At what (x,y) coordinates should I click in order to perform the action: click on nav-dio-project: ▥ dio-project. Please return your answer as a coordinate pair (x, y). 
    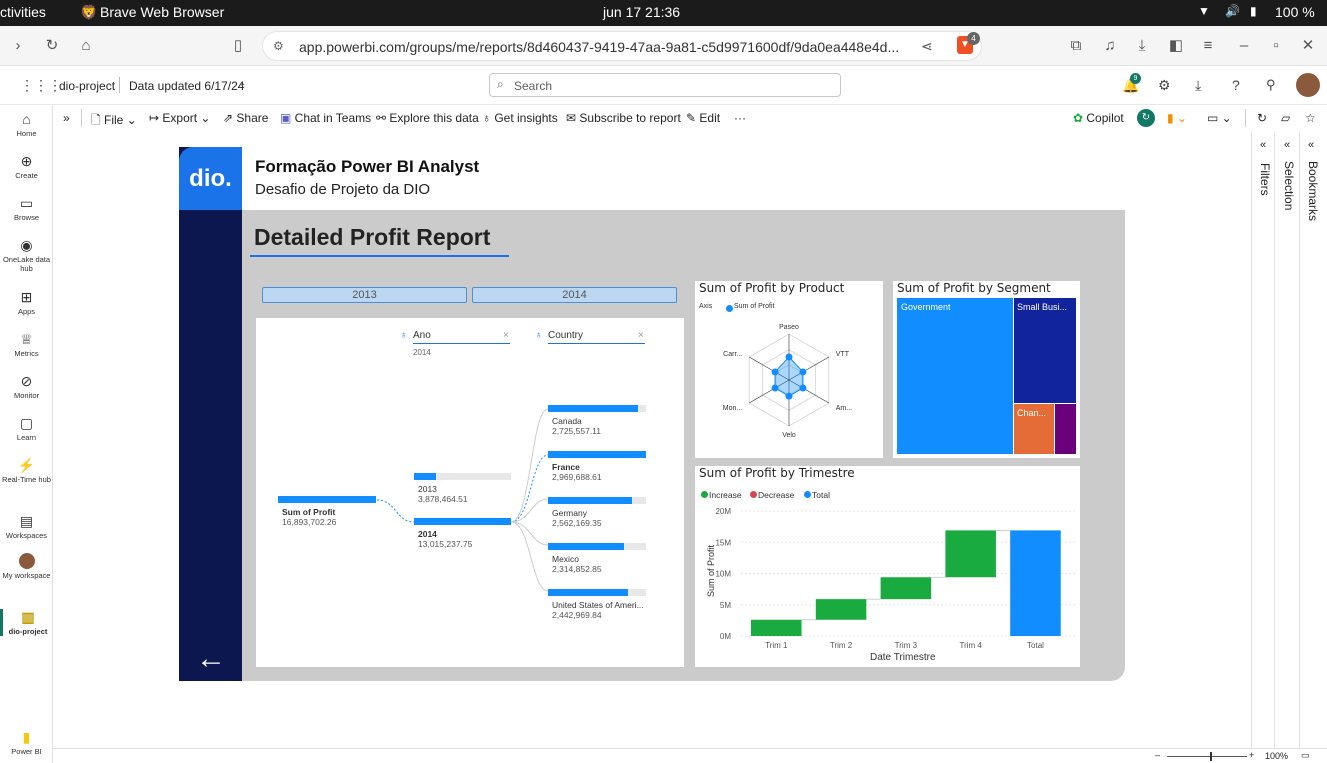
    Looking at the image, I should click on (26, 622).